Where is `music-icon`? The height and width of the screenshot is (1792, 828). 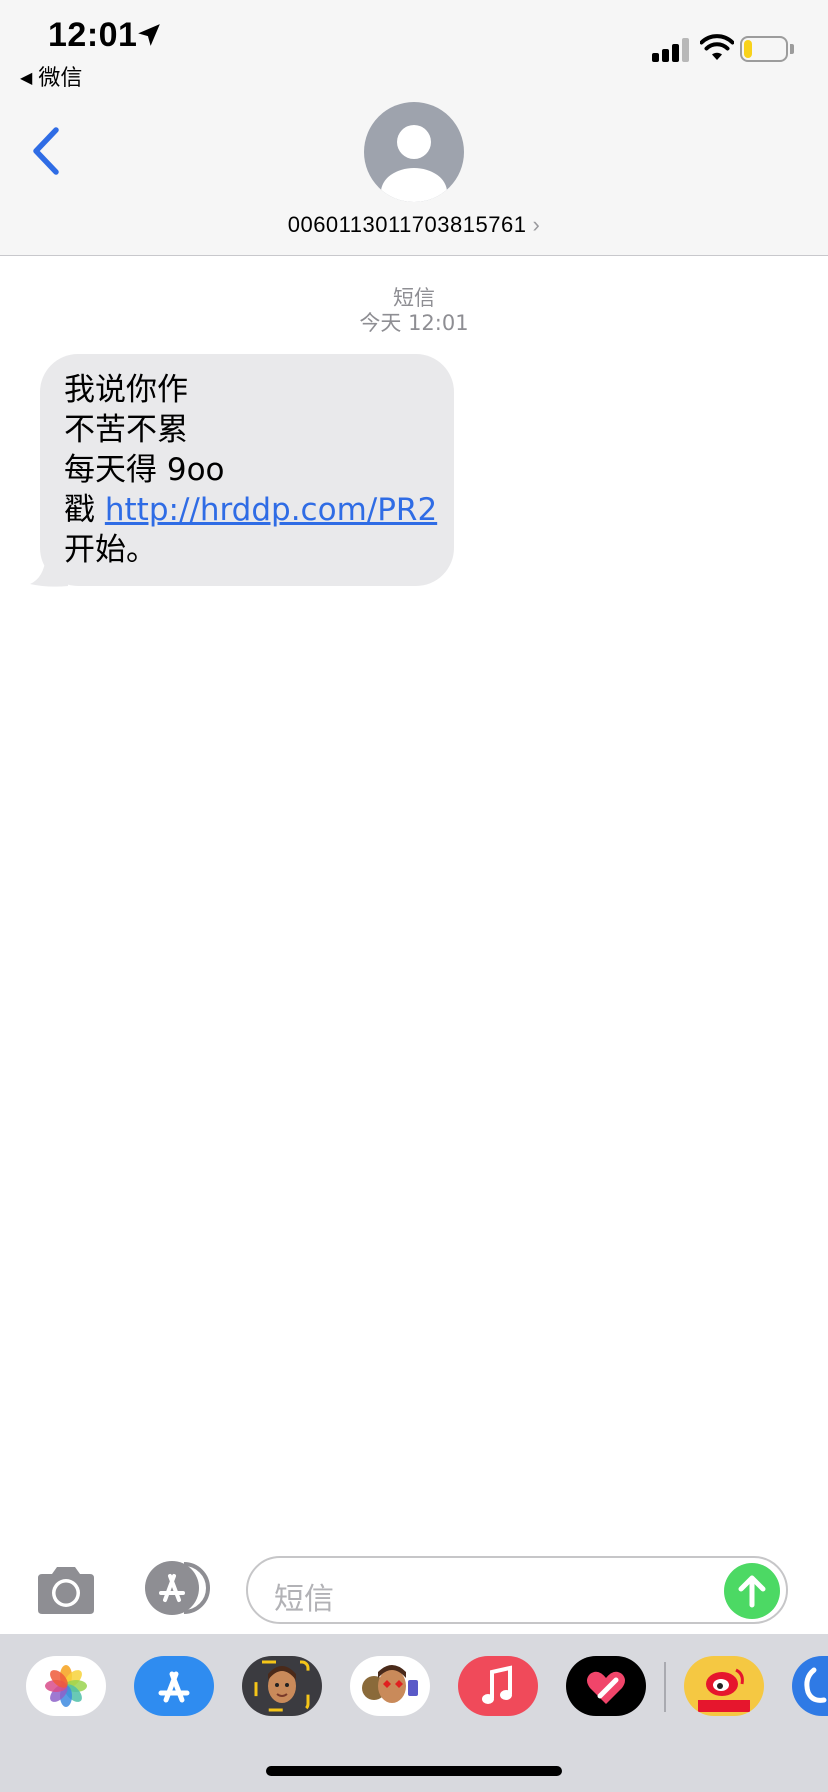
music-icon is located at coordinates (498, 1686).